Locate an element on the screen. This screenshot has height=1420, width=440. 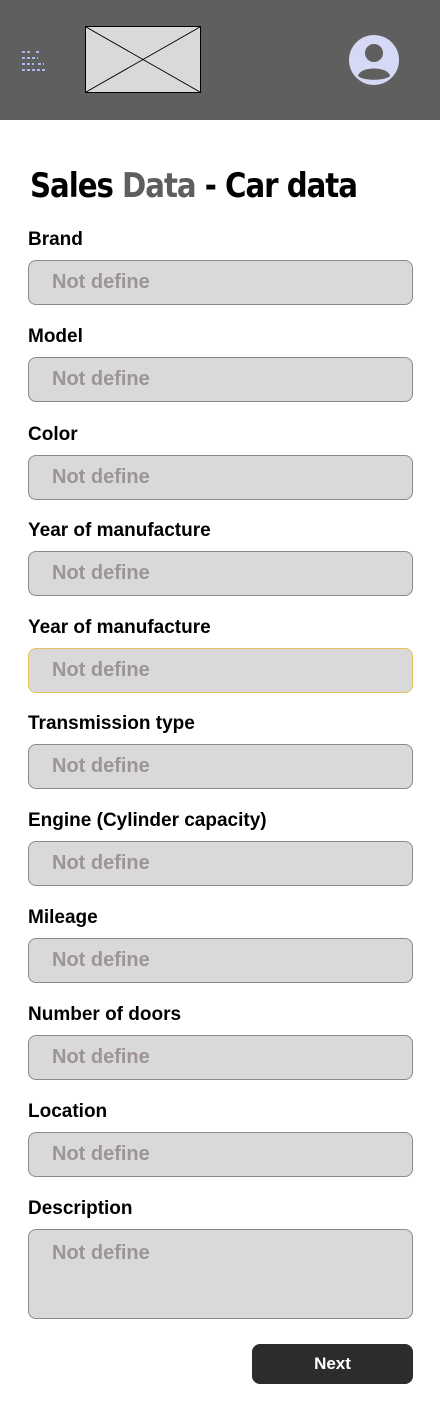
mileage-input is located at coordinates (220, 960).